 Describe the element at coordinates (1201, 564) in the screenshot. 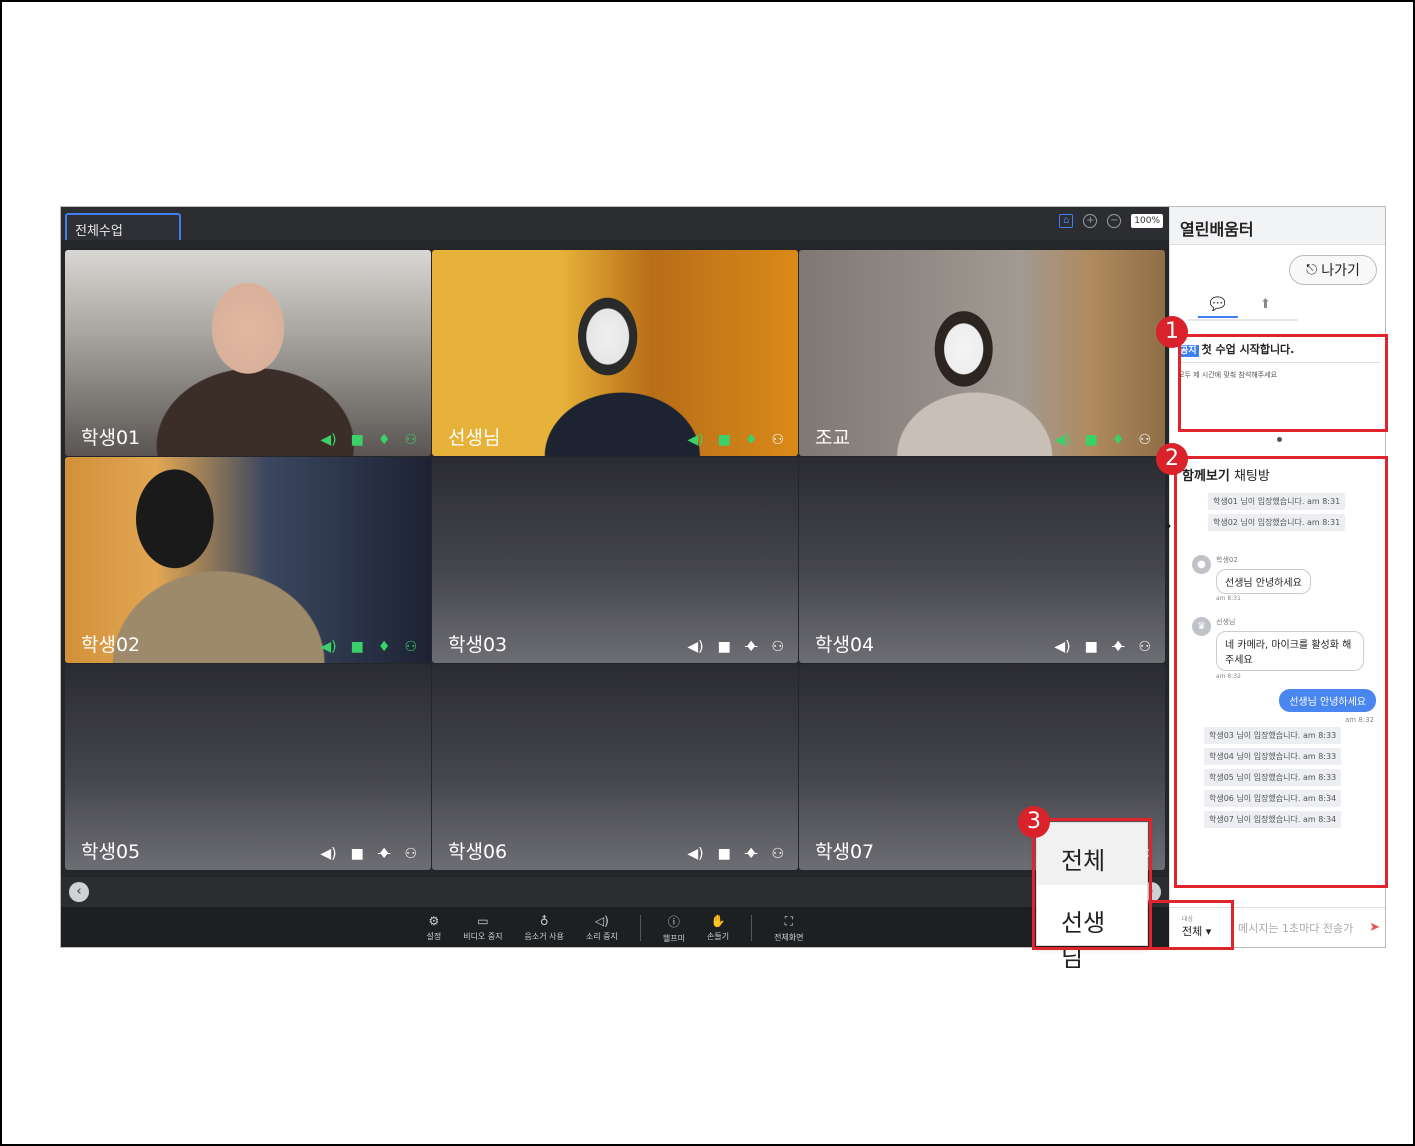

I see `user-avatar-icon: ●` at that location.